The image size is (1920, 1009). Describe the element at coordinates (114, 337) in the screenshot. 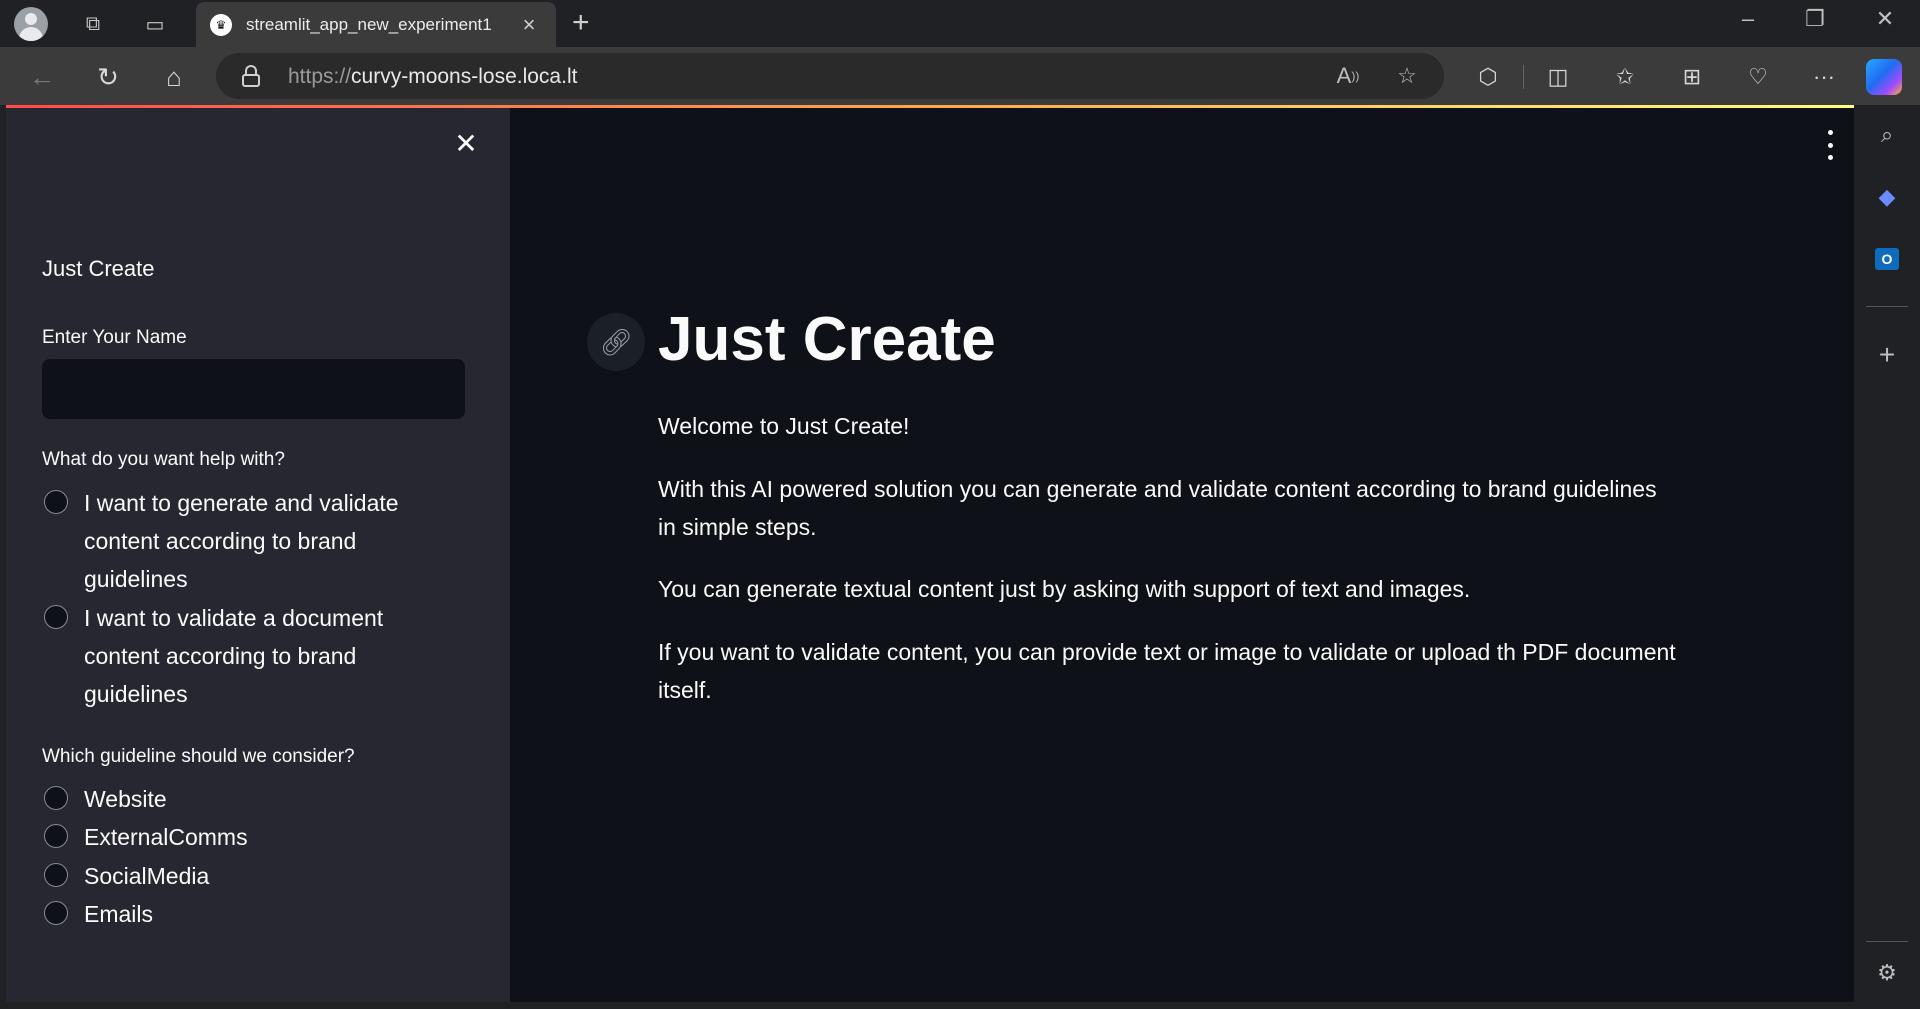

I see `name-label: Enter Your Name` at that location.